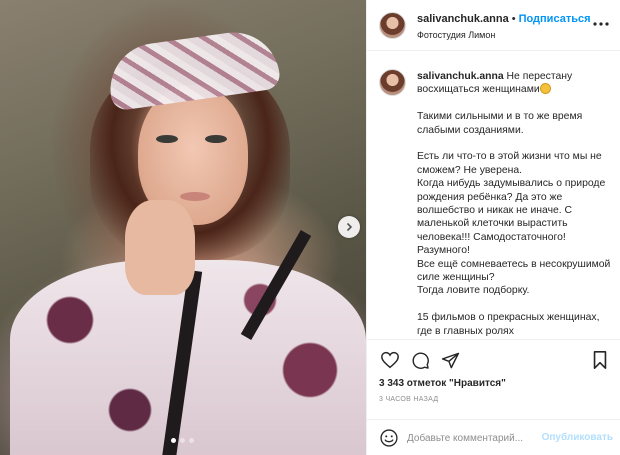  I want to click on carousel-next-button, so click(349, 227).